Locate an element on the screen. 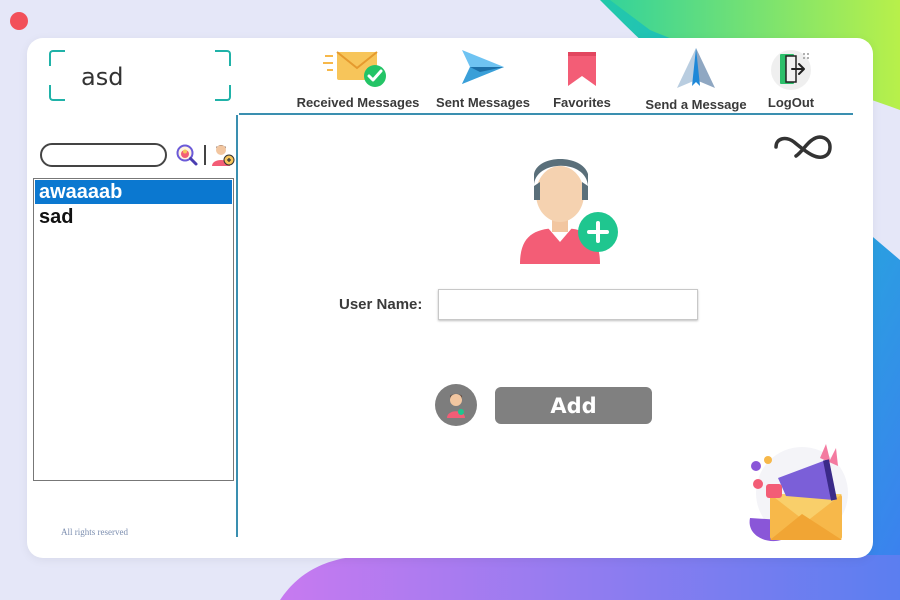 The width and height of the screenshot is (900, 600). current-user-box: asd is located at coordinates (140, 75).